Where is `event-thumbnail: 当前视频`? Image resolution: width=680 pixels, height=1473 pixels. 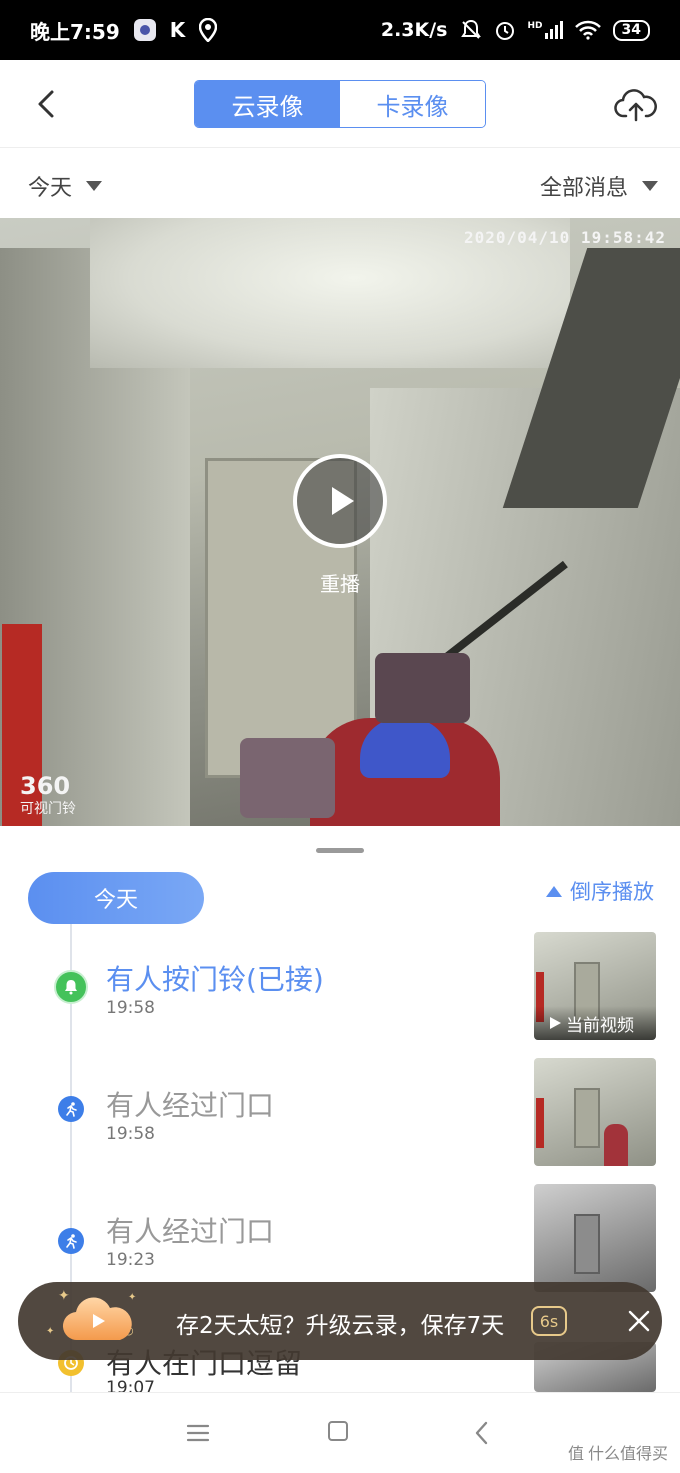 event-thumbnail: 当前视频 is located at coordinates (595, 986).